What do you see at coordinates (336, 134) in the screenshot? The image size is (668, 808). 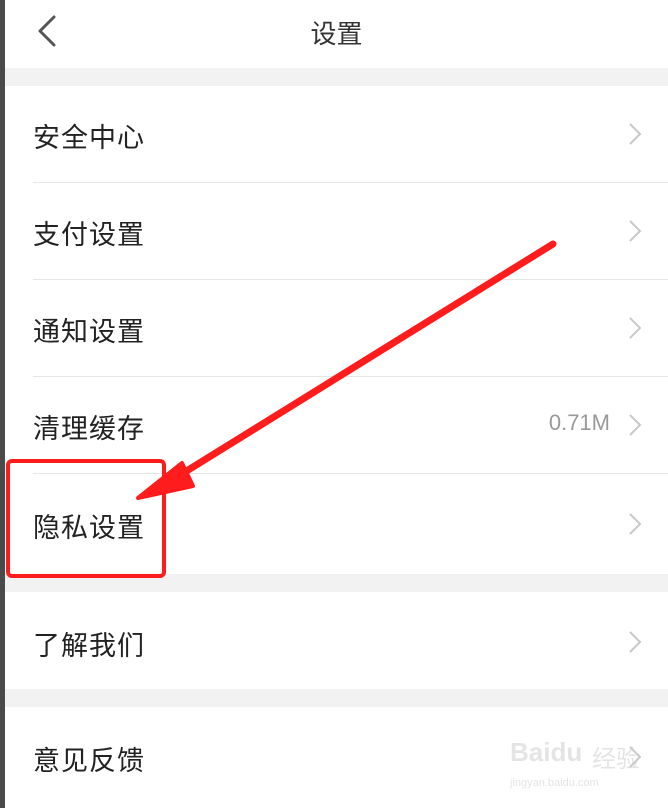 I see `settings-item-security-center: 安全中心` at bounding box center [336, 134].